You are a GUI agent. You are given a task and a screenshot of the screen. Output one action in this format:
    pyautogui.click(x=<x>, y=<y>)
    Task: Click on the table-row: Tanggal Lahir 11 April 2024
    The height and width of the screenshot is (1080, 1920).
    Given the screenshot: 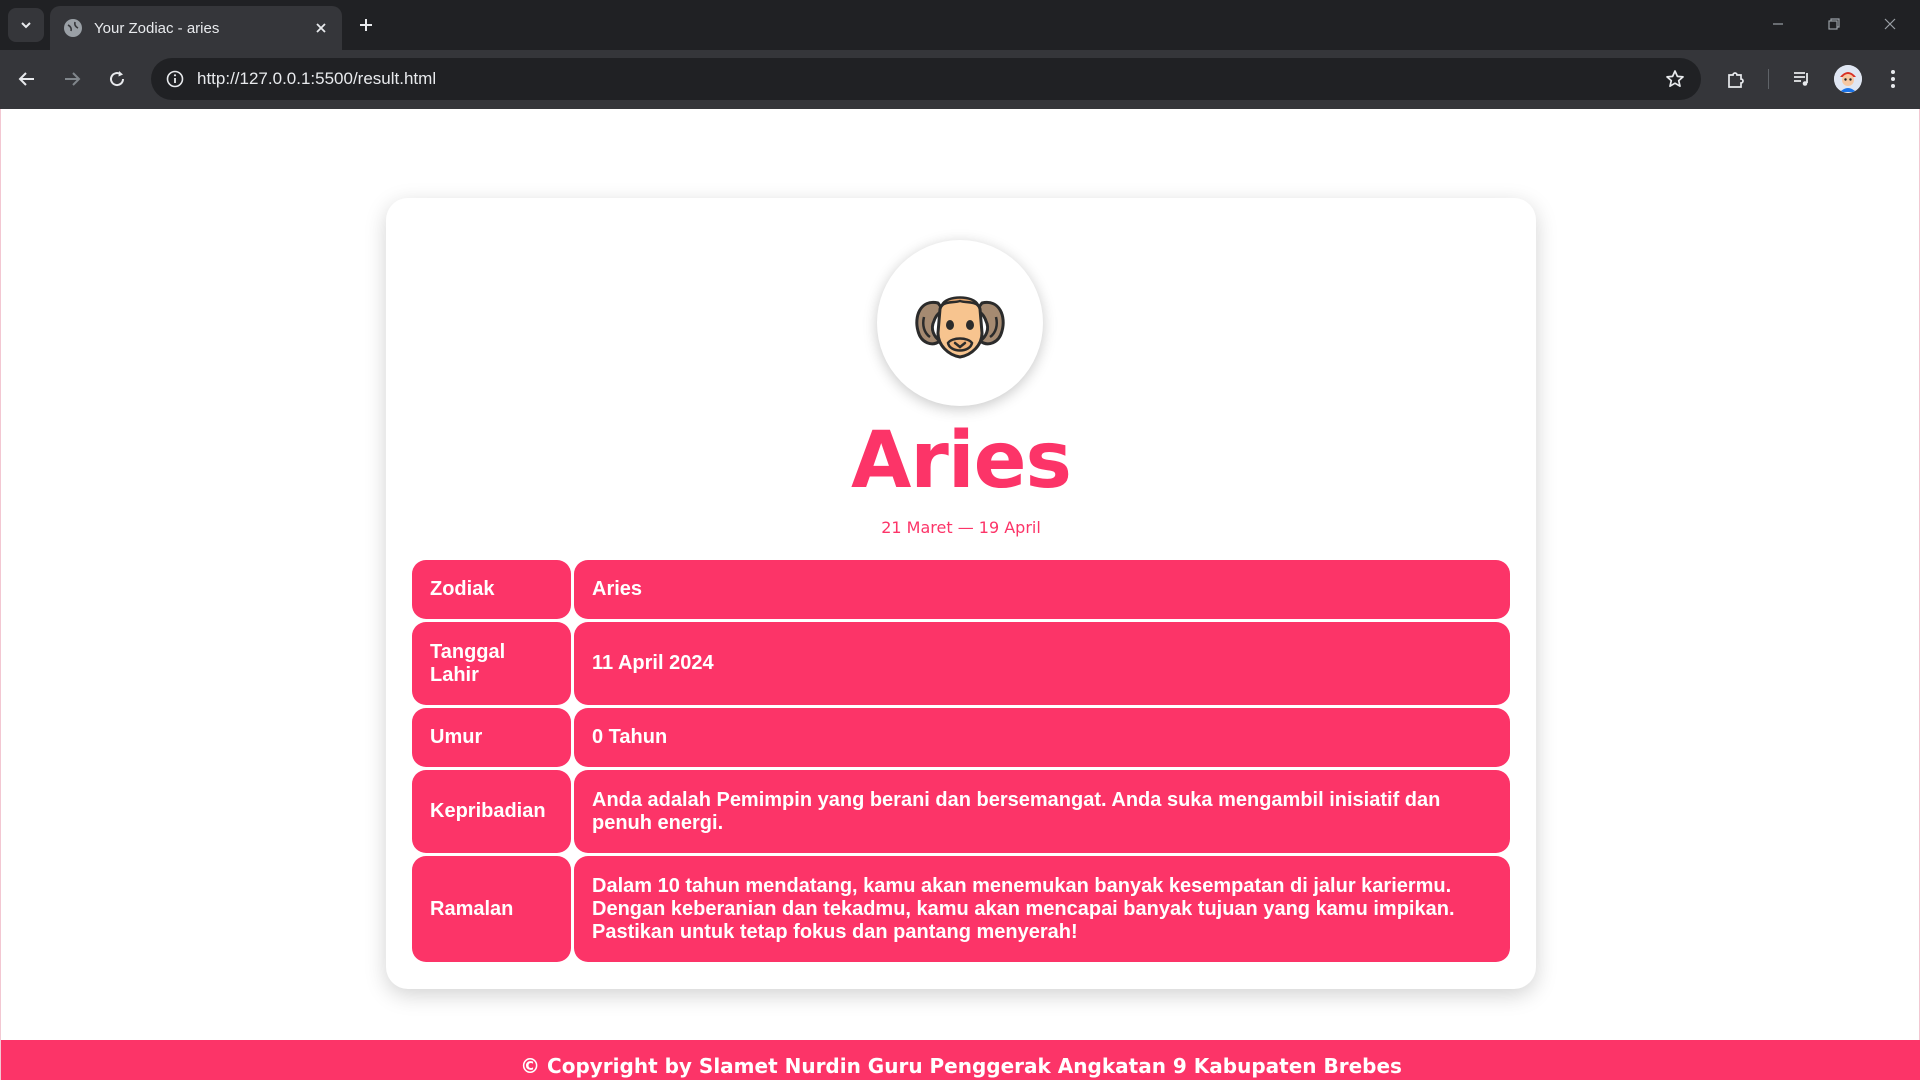 What is the action you would take?
    pyautogui.click(x=961, y=663)
    